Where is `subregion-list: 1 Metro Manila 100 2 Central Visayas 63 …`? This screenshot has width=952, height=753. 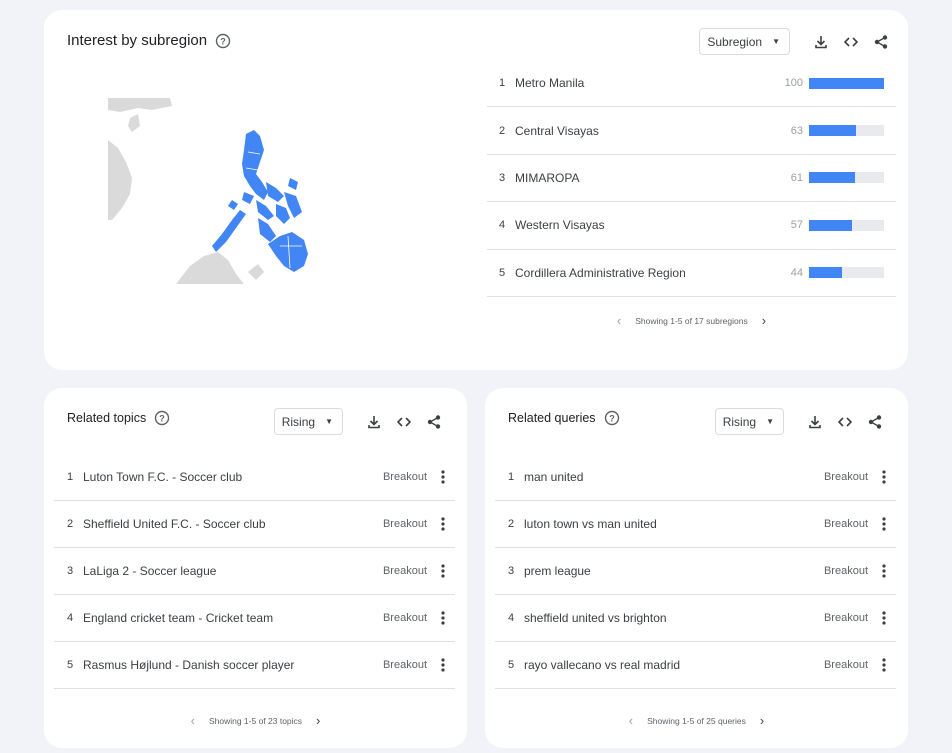
subregion-list: 1 Metro Manila 100 2 Central Visayas 63 … is located at coordinates (691, 178).